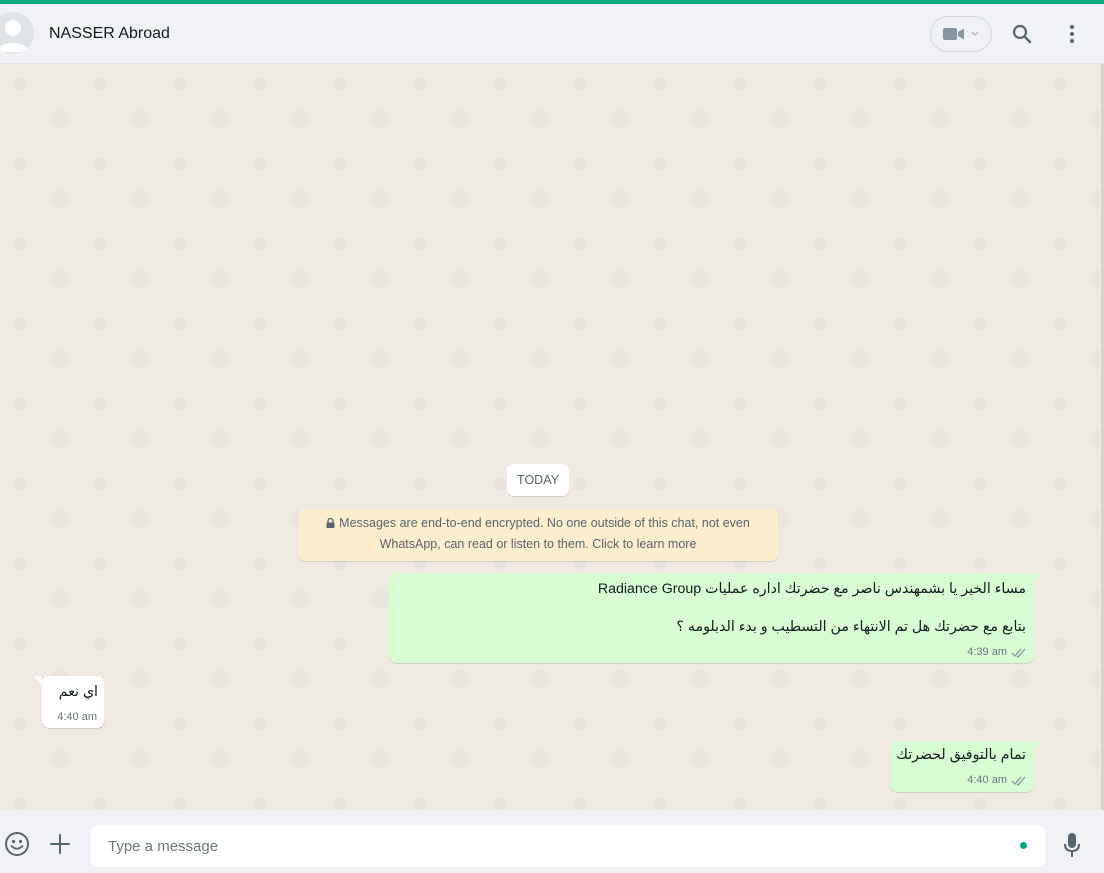 The height and width of the screenshot is (873, 1104). I want to click on message-text: اي نعم, so click(78, 692).